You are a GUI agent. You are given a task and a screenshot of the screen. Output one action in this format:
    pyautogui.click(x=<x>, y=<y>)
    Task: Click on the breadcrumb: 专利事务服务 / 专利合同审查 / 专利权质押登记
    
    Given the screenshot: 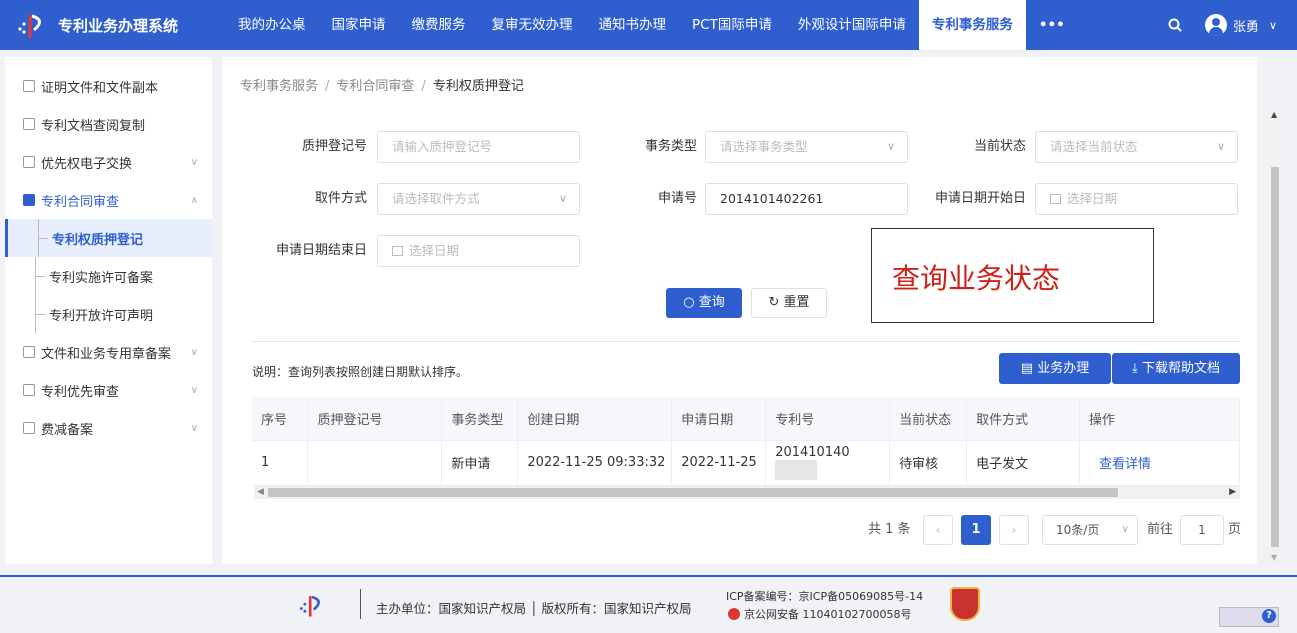 What is the action you would take?
    pyautogui.click(x=382, y=84)
    